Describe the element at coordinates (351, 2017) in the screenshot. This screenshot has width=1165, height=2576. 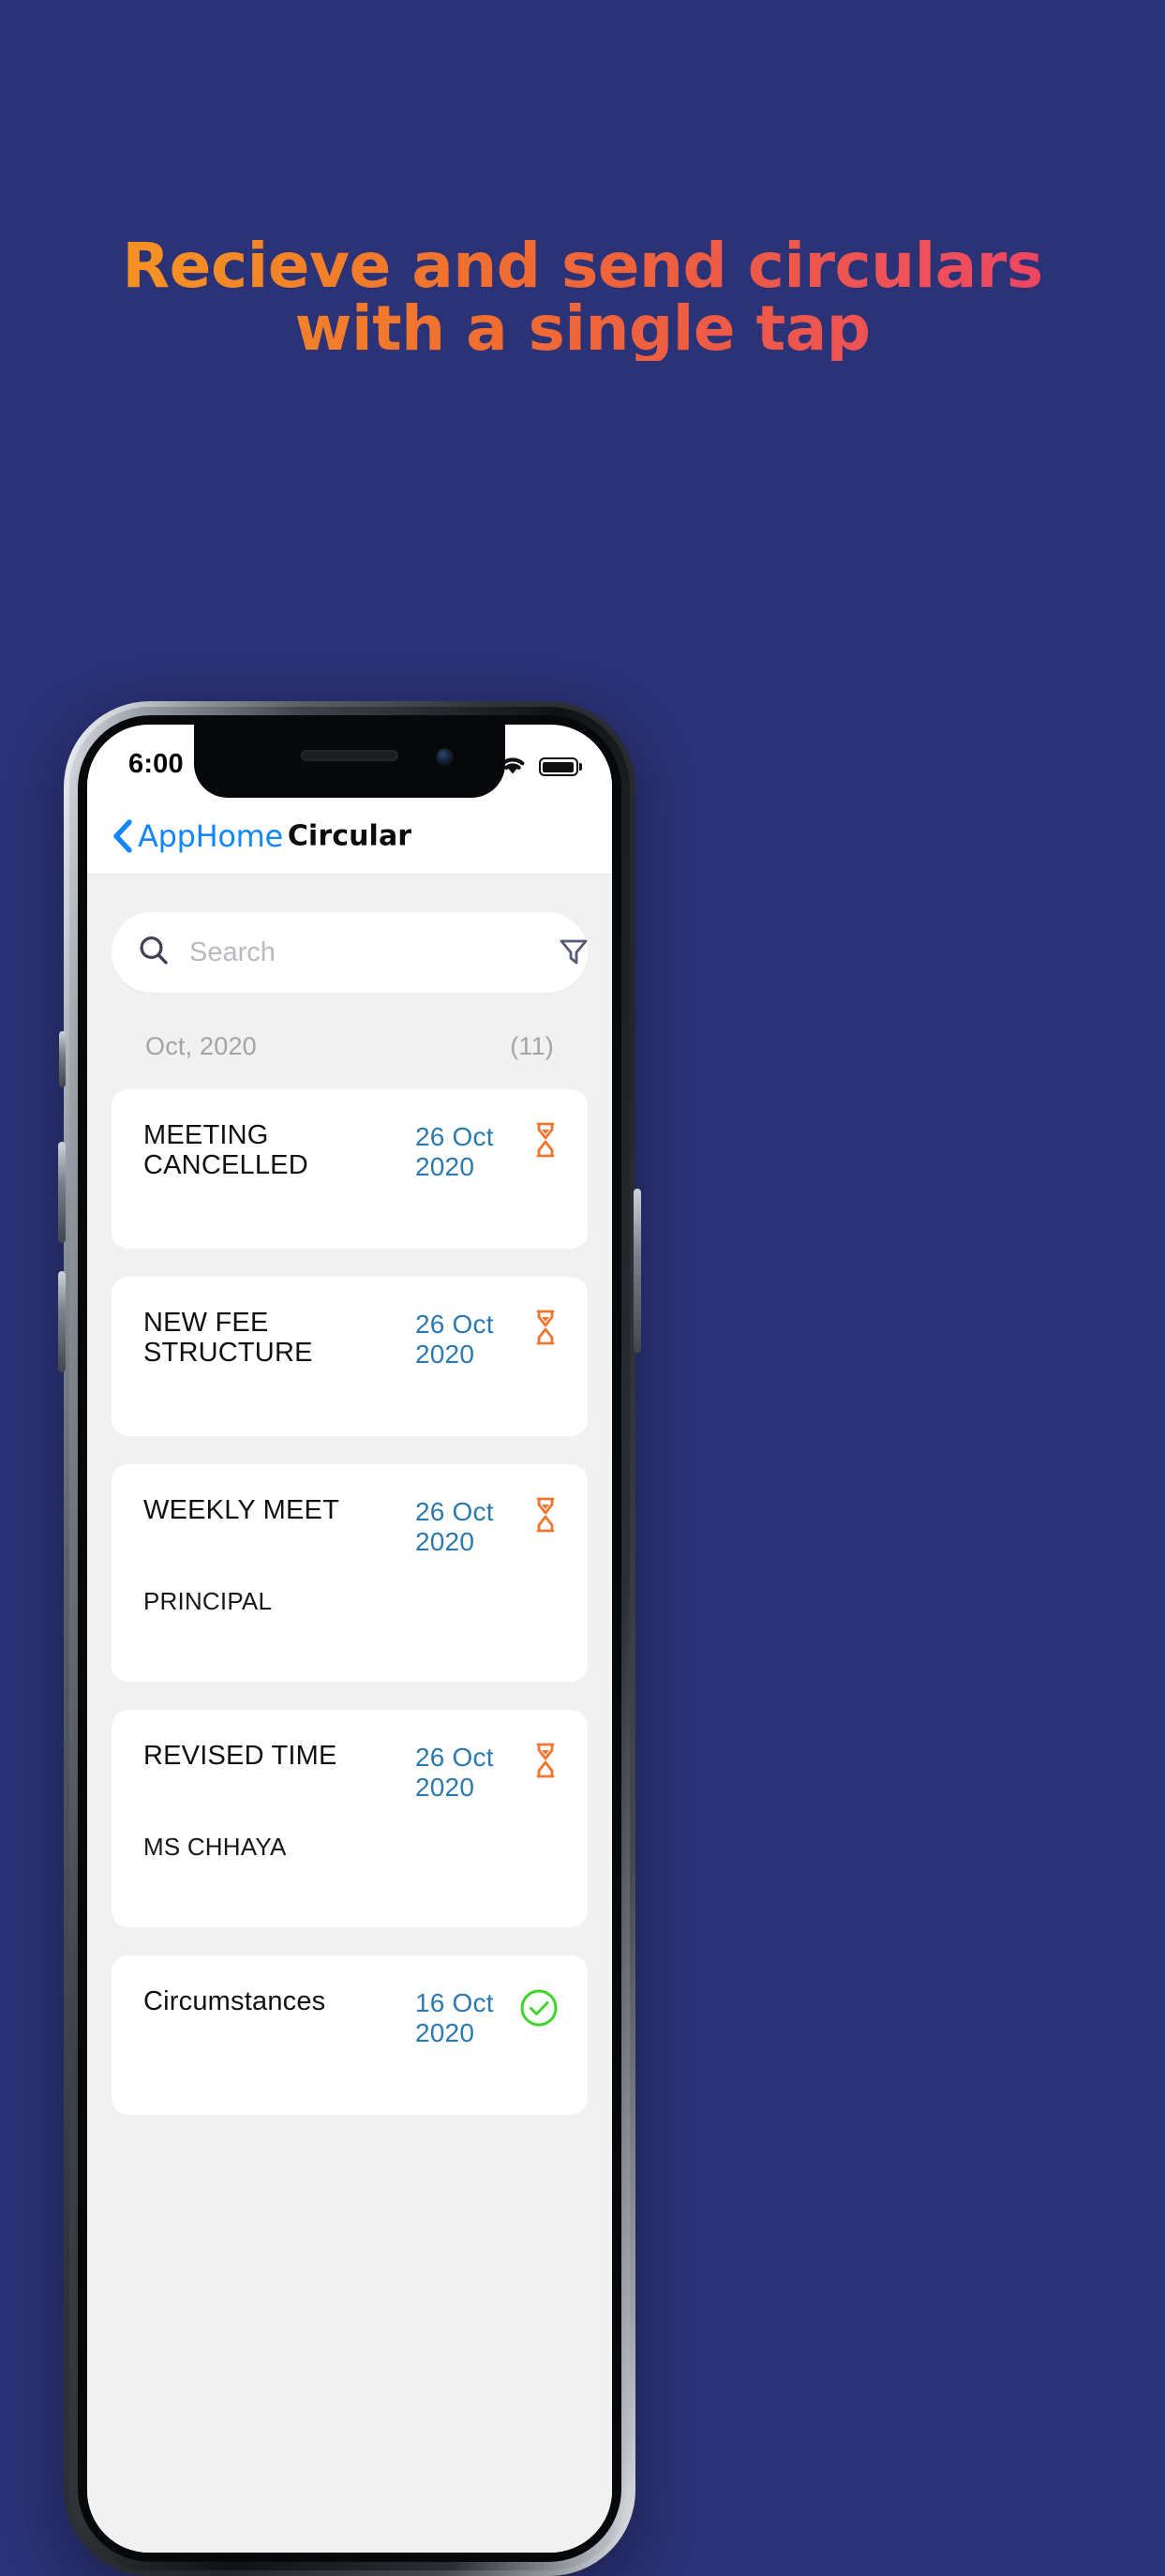
I see `circular-card-header: Circumstances 16 Oct 2020` at that location.